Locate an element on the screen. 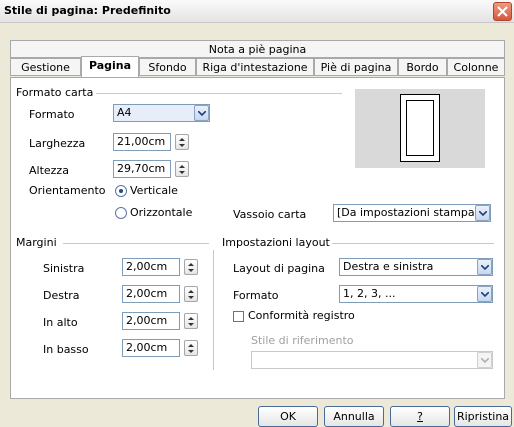  group-title-formato-carta: Formato carta is located at coordinates (56, 92).